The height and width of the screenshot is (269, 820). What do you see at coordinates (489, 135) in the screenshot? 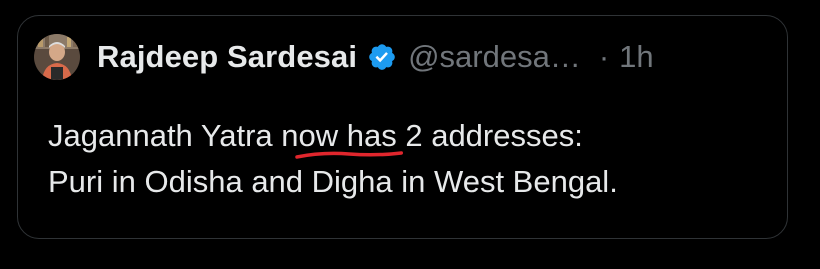
I see `tweet-text-line1-end: 2 addresses:` at bounding box center [489, 135].